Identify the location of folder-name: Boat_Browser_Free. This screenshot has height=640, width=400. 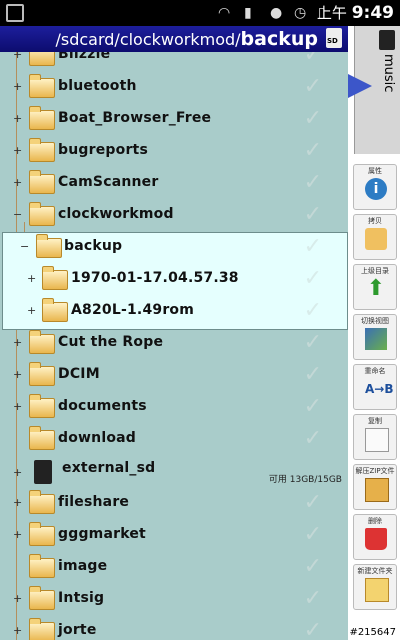
(135, 118).